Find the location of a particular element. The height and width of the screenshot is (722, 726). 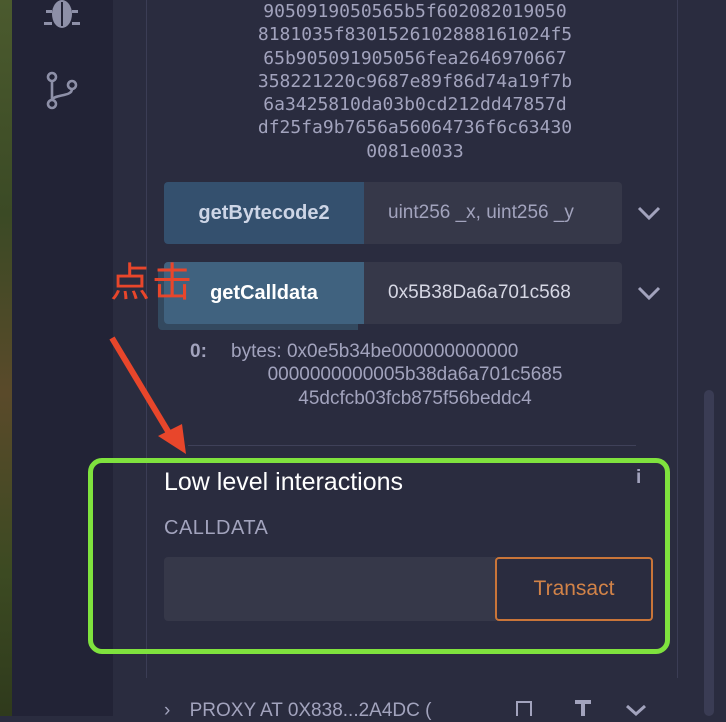

transact-button: Transact is located at coordinates (574, 589).